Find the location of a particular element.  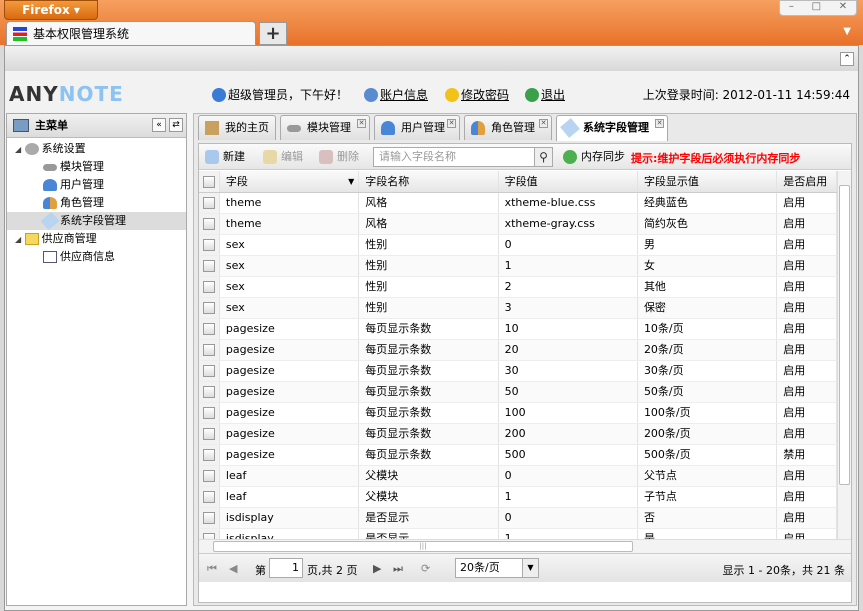

logo: ANYNOTE is located at coordinates (66, 94).